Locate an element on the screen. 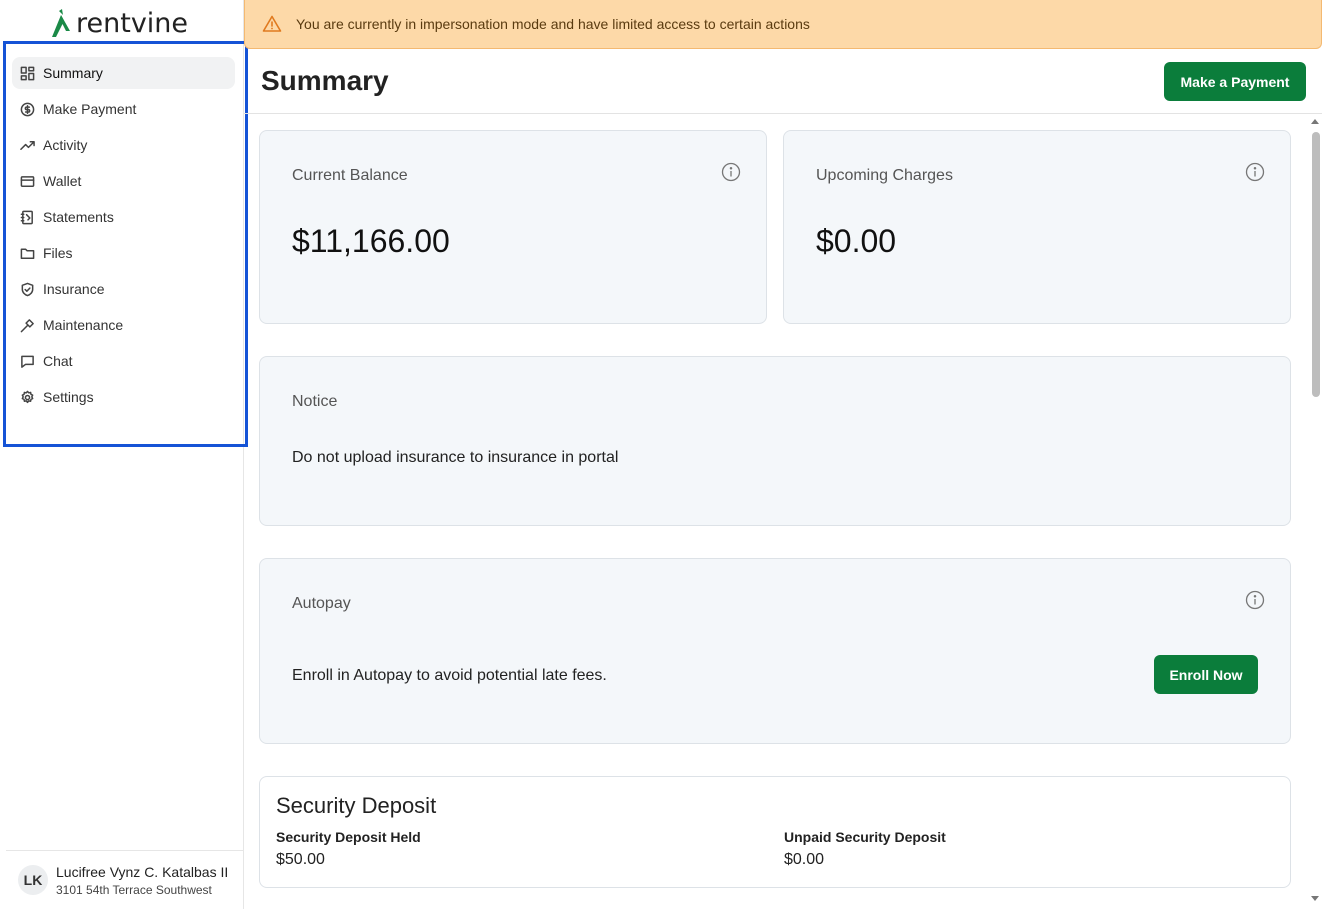  sidebar-item-label: Activity is located at coordinates (65, 145).